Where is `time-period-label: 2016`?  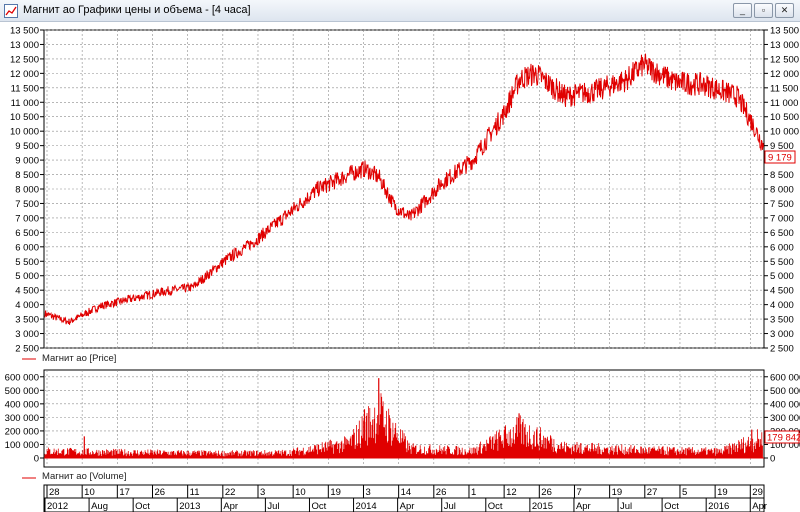 time-period-label: 2016 is located at coordinates (718, 506).